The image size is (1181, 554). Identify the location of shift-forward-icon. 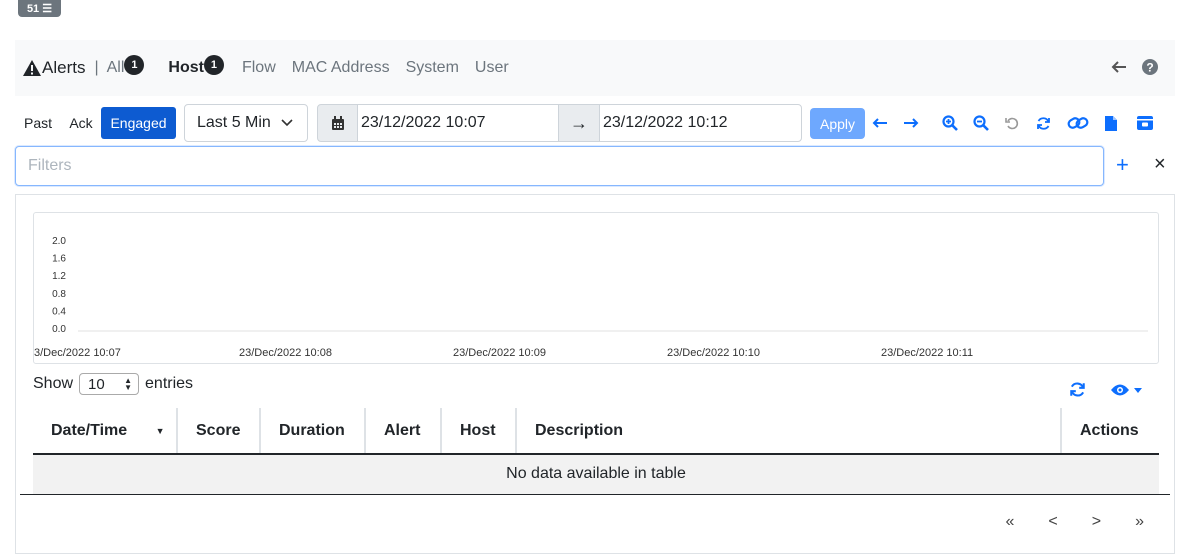
(911, 123).